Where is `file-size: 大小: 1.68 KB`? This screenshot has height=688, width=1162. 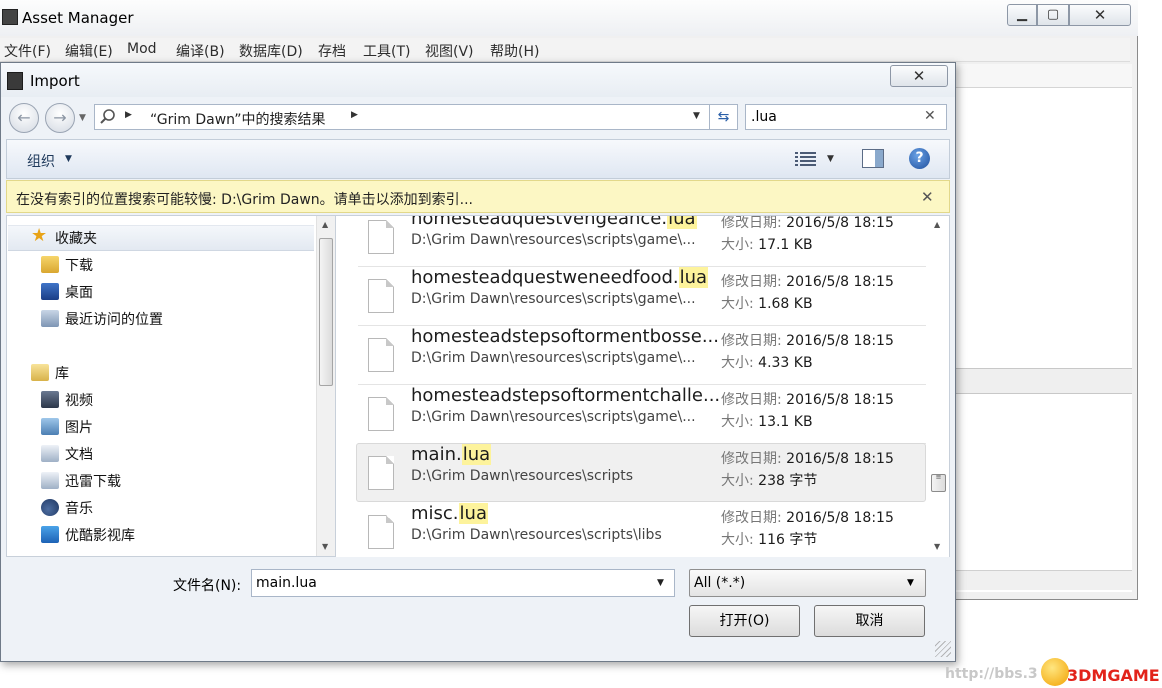
file-size: 大小: 1.68 KB is located at coordinates (767, 304).